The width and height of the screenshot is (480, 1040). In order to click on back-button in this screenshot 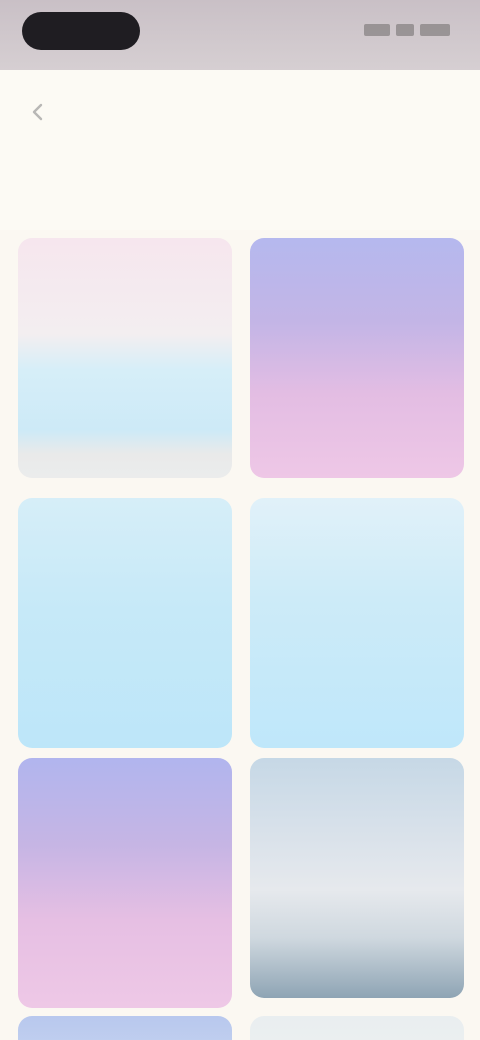, I will do `click(38, 112)`.